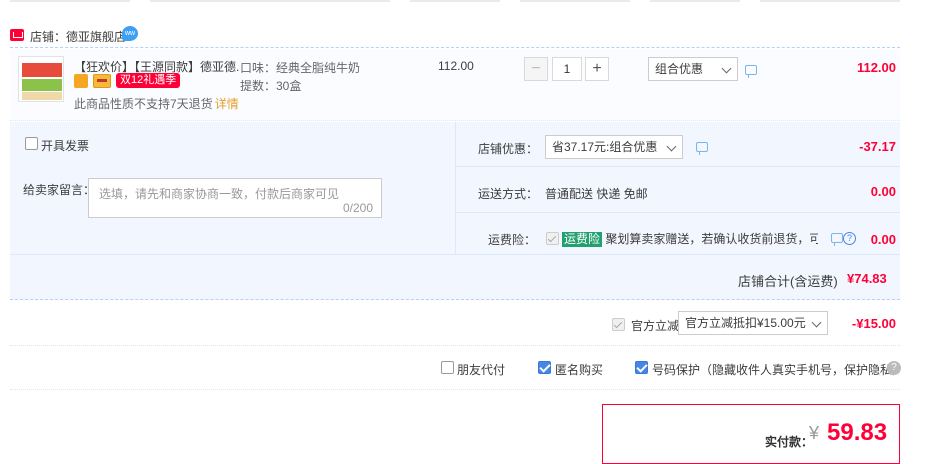  What do you see at coordinates (596, 194) in the screenshot?
I see `shipping-value: 普通配送 快递 免邮` at bounding box center [596, 194].